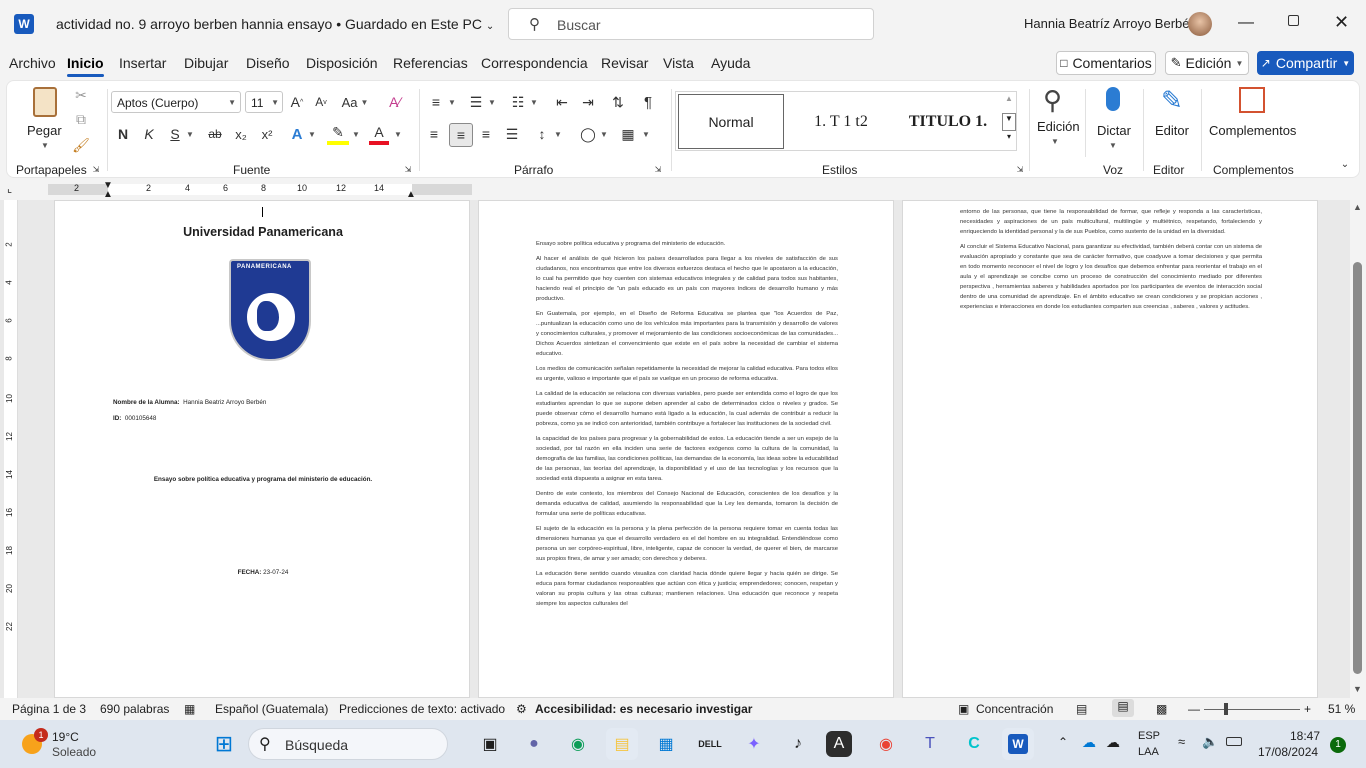 The width and height of the screenshot is (1366, 768). What do you see at coordinates (134, 709) in the screenshot?
I see `word-count: 690 palabras` at bounding box center [134, 709].